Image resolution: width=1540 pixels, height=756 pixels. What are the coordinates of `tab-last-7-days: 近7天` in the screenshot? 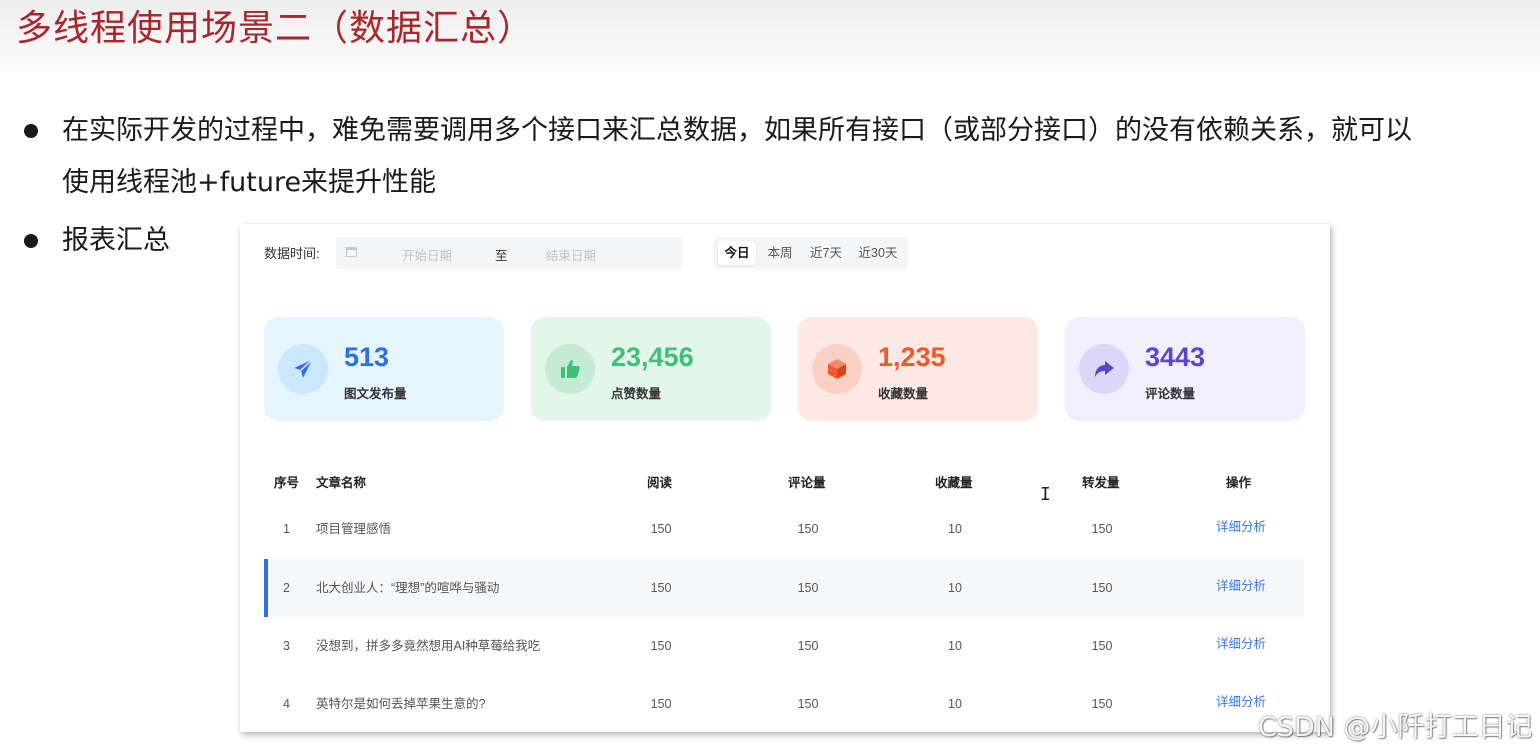 It's located at (826, 253).